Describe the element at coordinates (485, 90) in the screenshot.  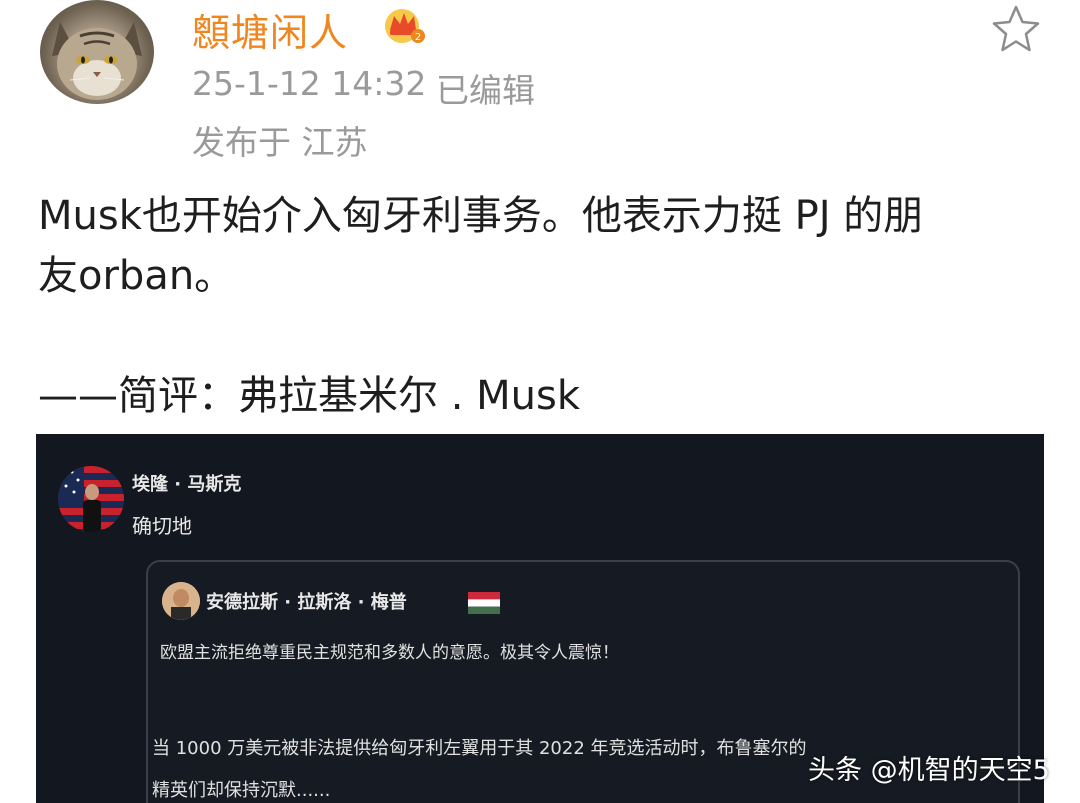
I see `edited-label: 已编辑` at that location.